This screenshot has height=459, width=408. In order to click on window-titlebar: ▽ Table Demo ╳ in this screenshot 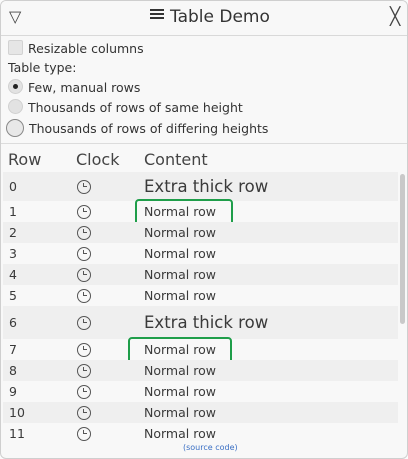, I will do `click(204, 18)`.